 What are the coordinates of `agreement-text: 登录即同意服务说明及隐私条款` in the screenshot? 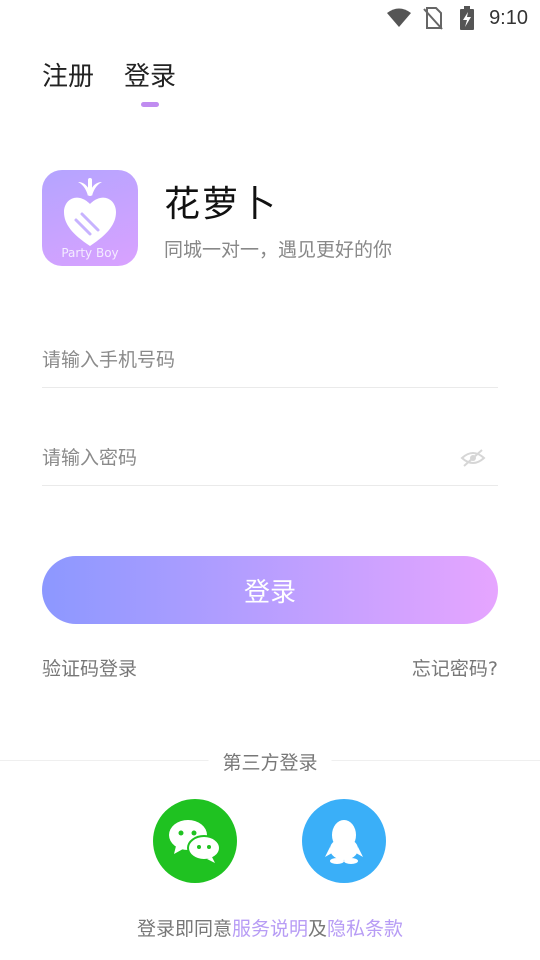 It's located at (270, 927).